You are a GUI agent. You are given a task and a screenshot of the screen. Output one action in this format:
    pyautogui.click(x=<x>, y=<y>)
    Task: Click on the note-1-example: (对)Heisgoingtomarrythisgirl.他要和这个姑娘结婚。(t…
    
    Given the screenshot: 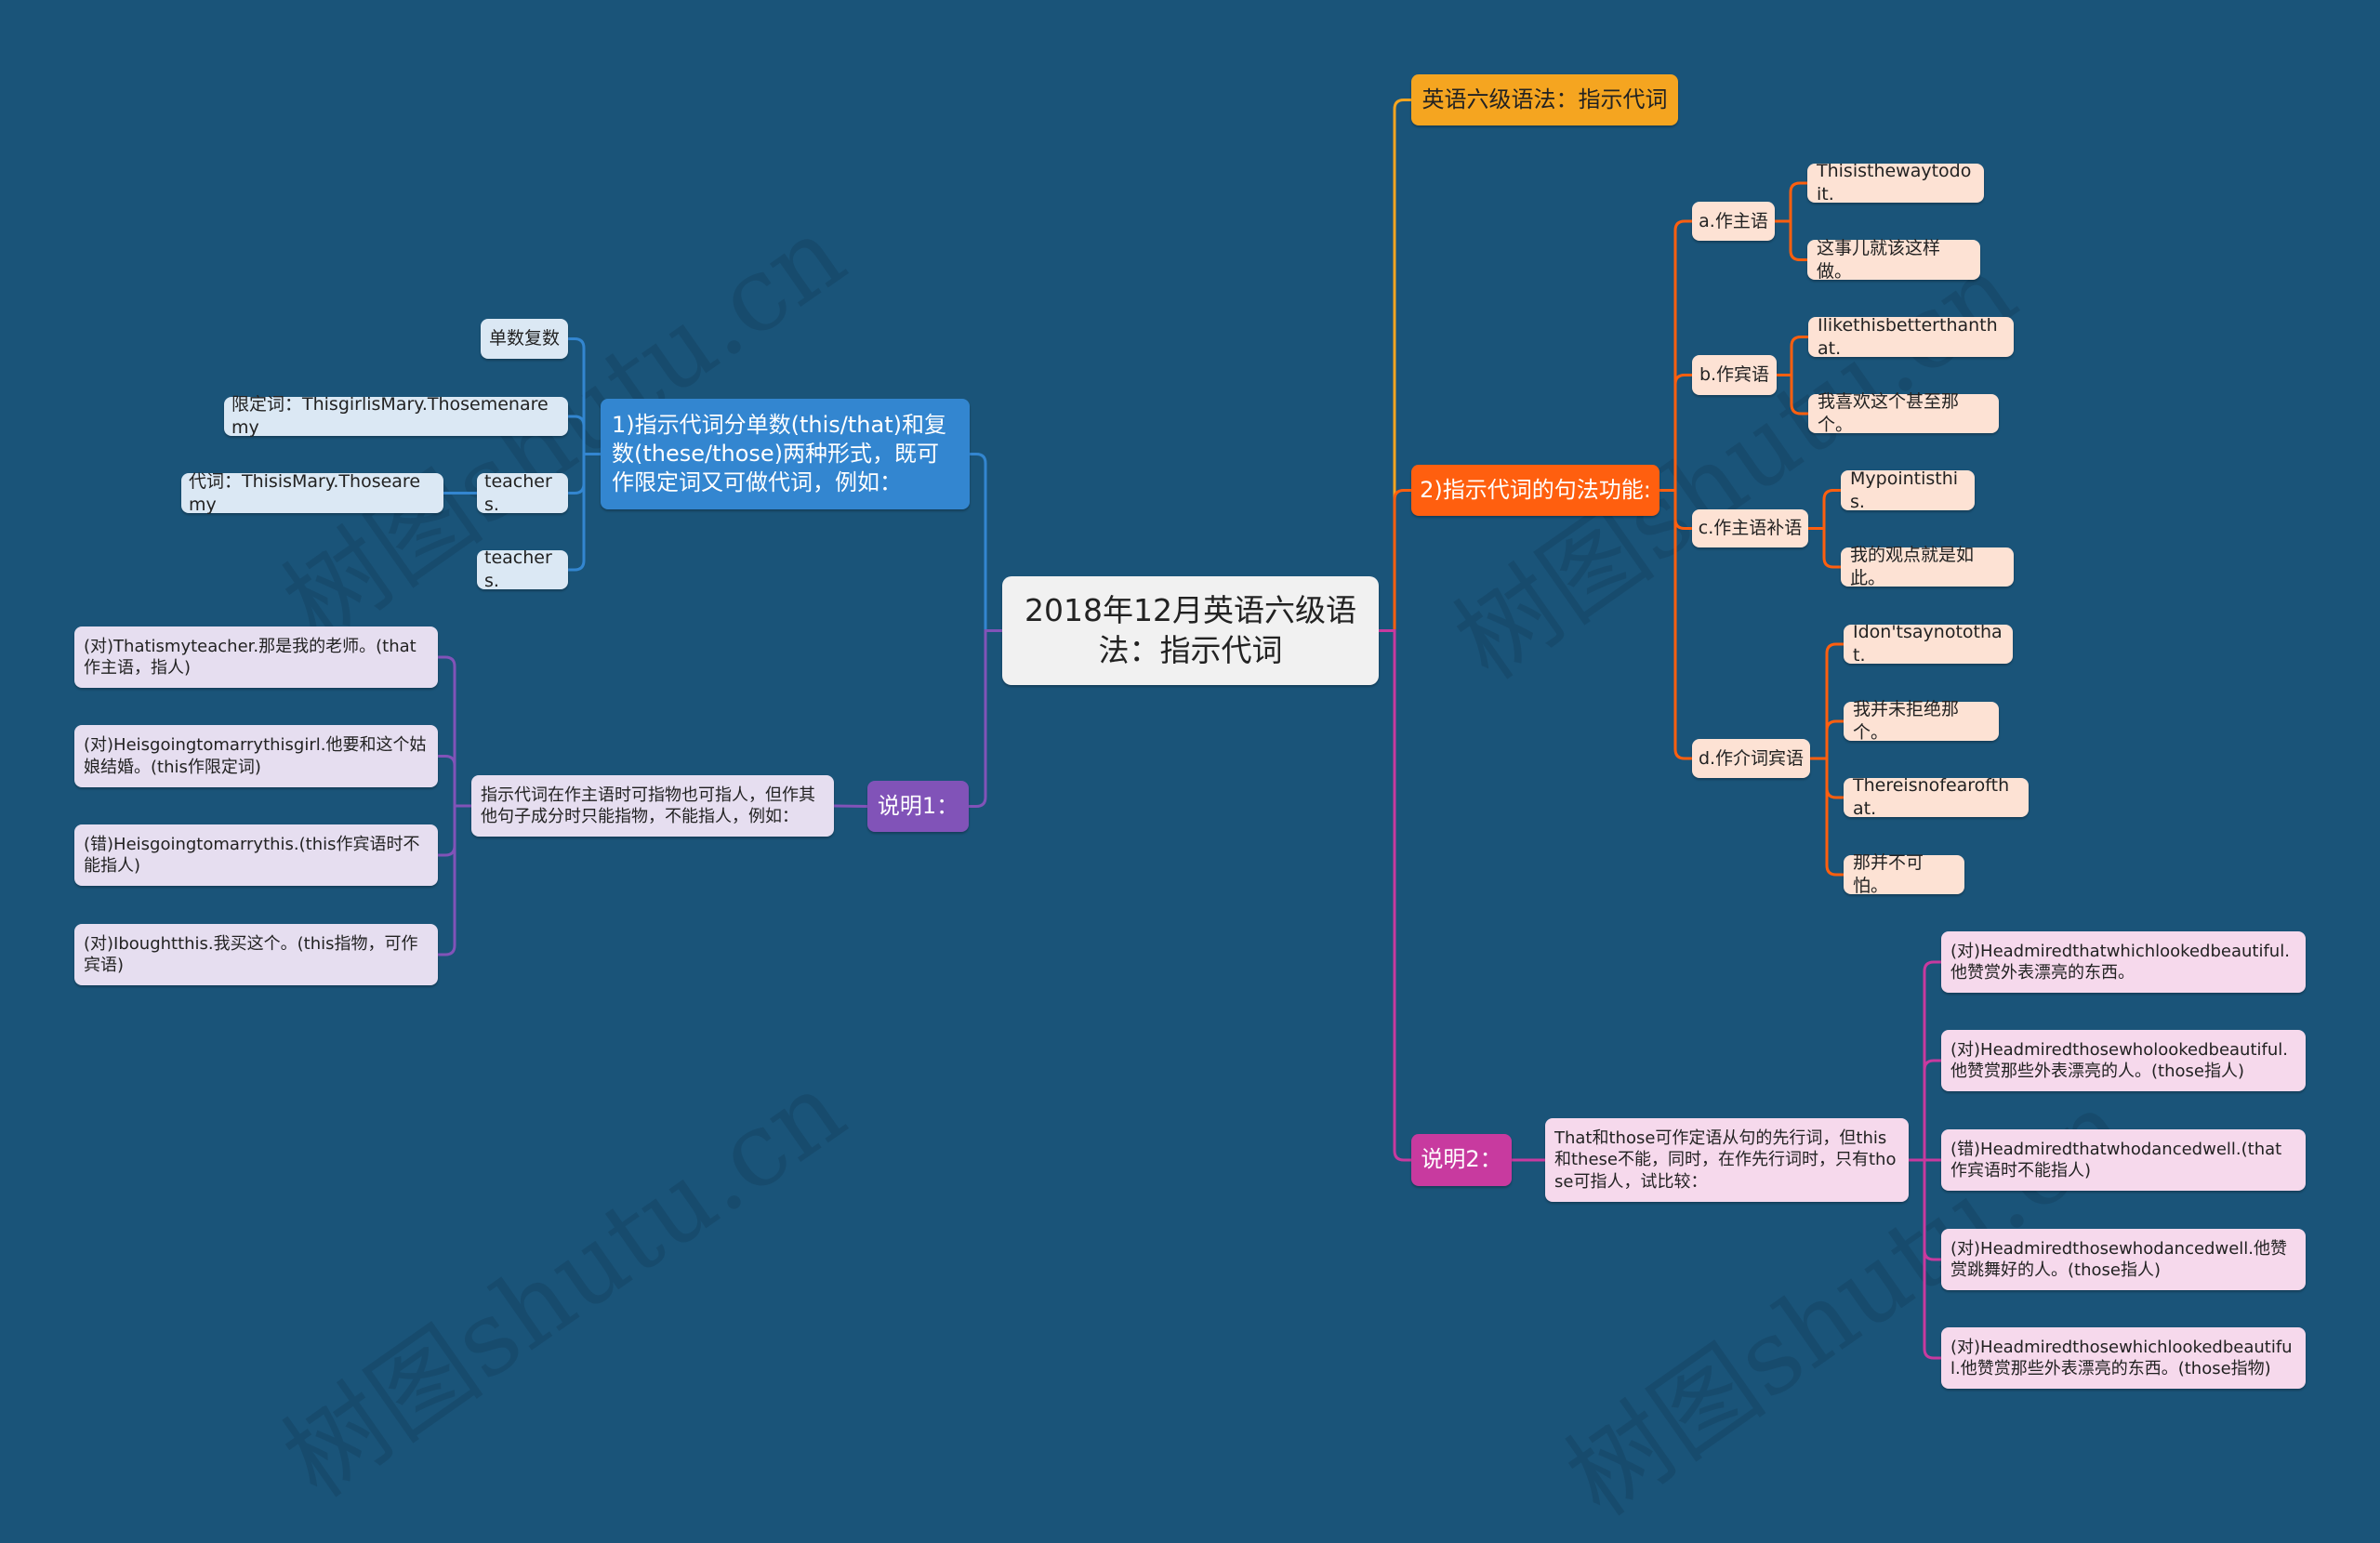 What is the action you would take?
    pyautogui.click(x=256, y=756)
    